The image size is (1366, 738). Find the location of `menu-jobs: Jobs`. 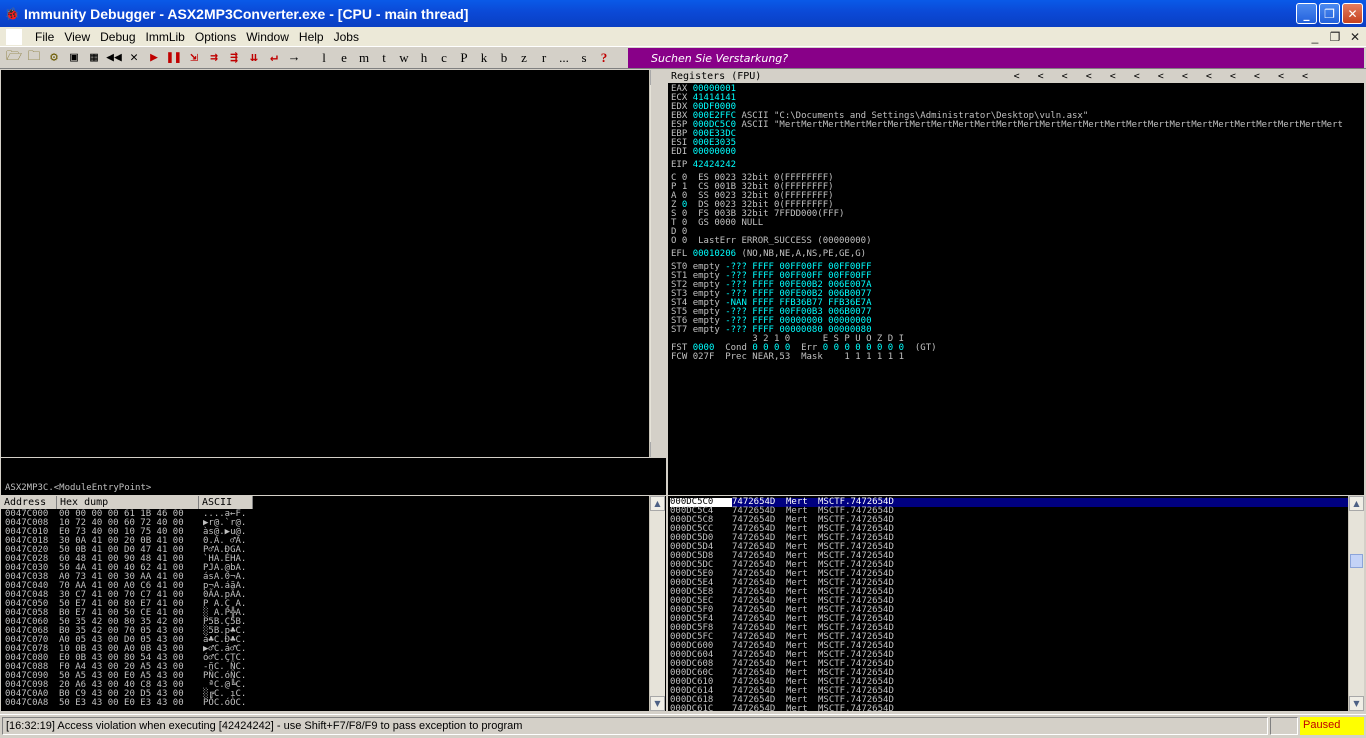

menu-jobs: Jobs is located at coordinates (346, 37).